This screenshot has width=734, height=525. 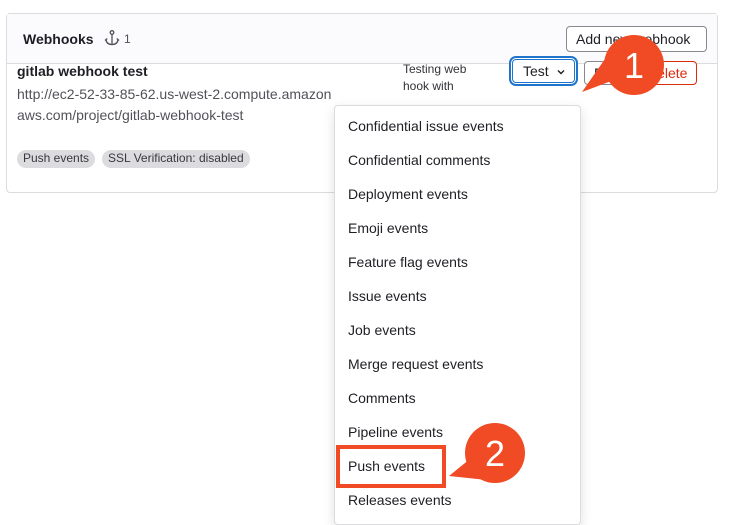 What do you see at coordinates (457, 195) in the screenshot?
I see `menu-item-deployment-events: Deployment events` at bounding box center [457, 195].